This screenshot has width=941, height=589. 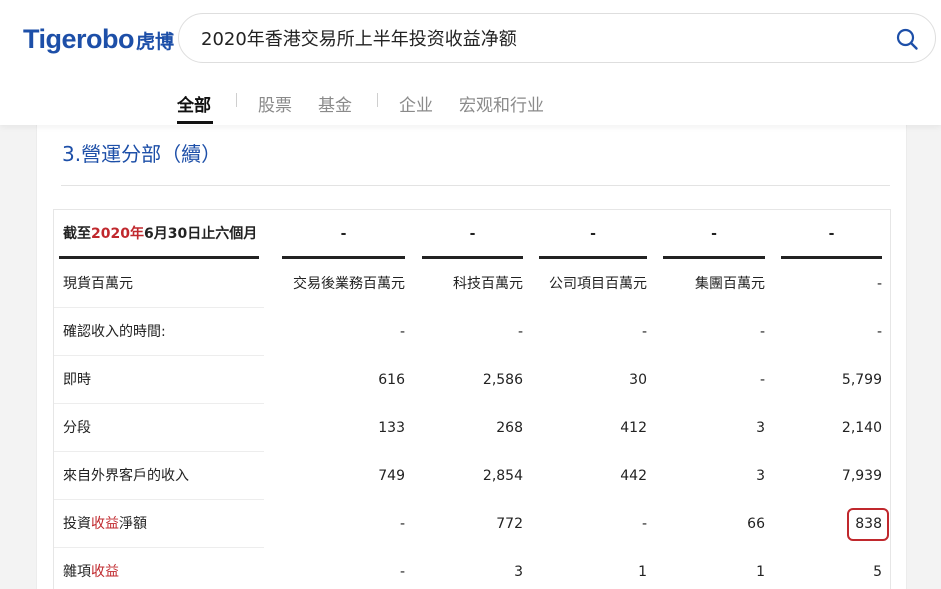 What do you see at coordinates (77, 524) in the screenshot?
I see `label-part: 投資` at bounding box center [77, 524].